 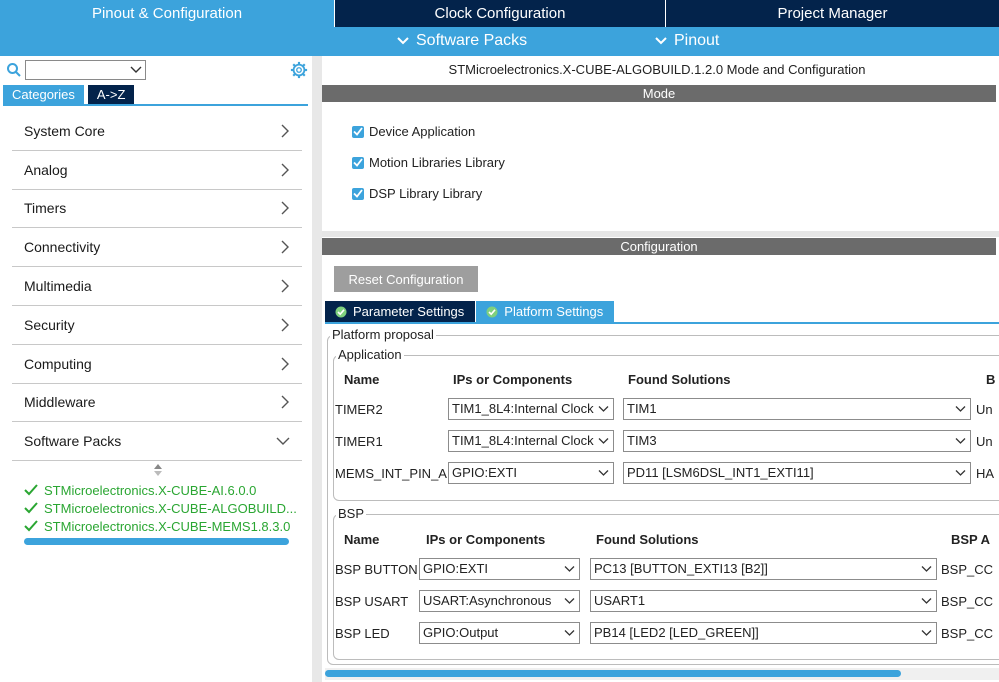 What do you see at coordinates (341, 311) in the screenshot?
I see `check-circle-icon` at bounding box center [341, 311].